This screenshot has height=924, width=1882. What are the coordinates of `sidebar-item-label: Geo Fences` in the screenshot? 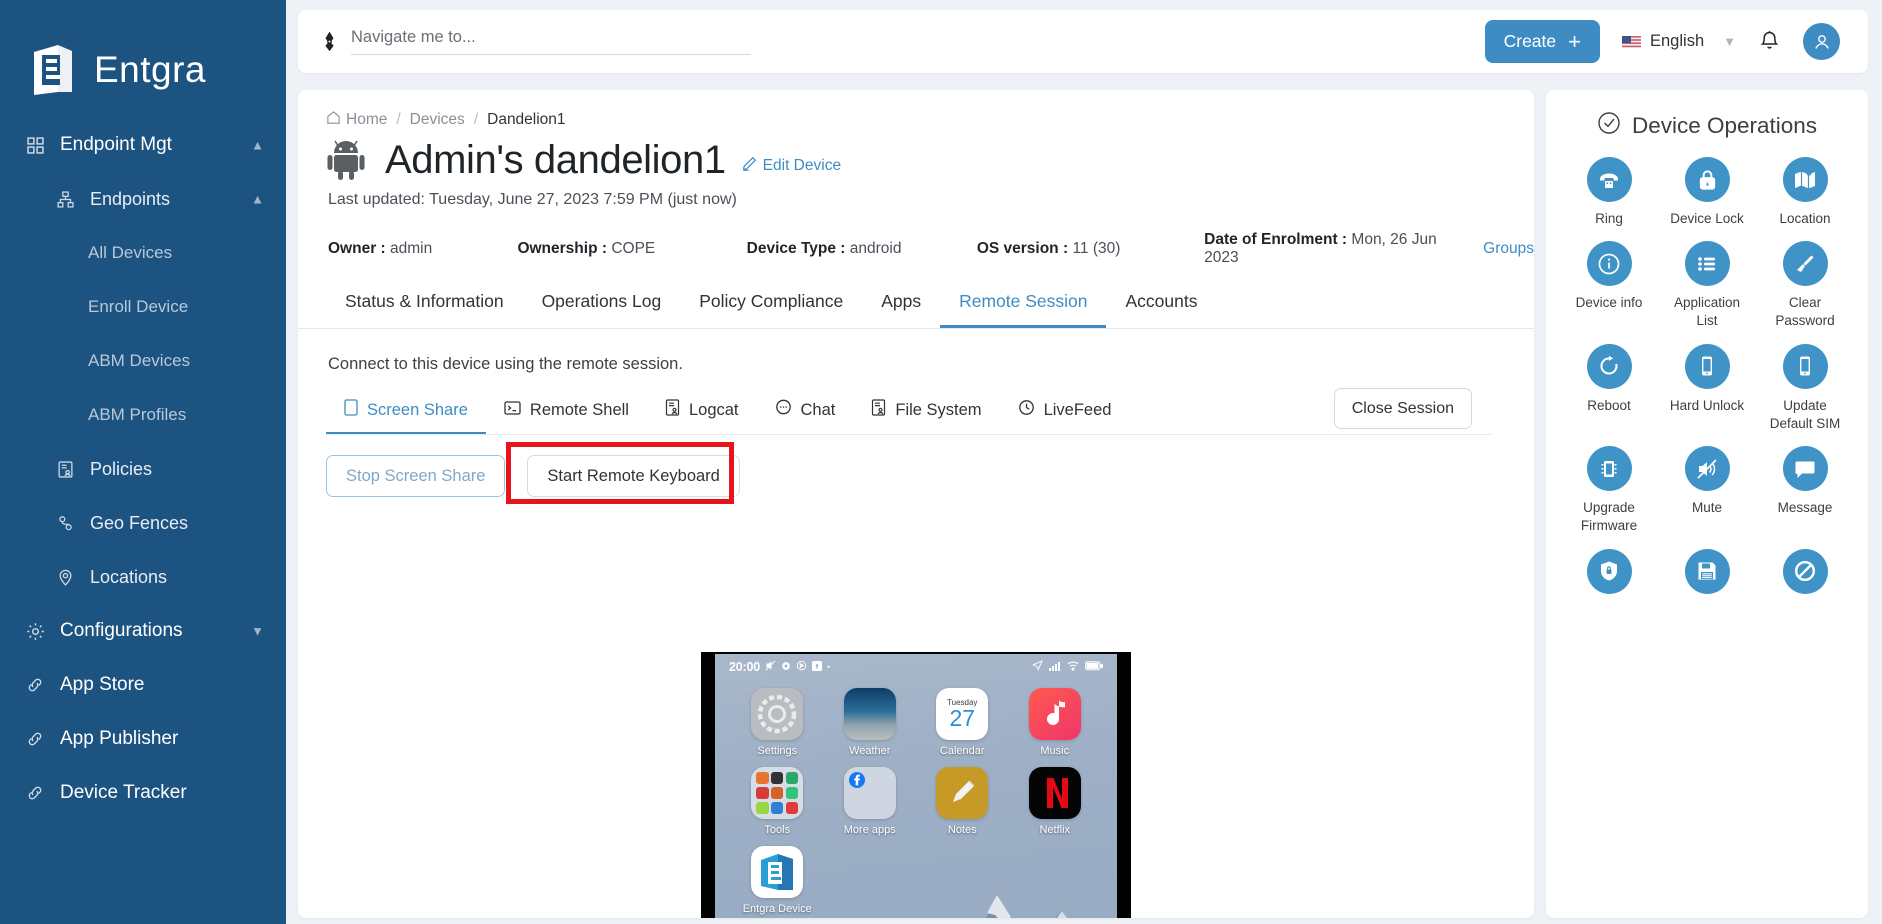 It's located at (139, 522).